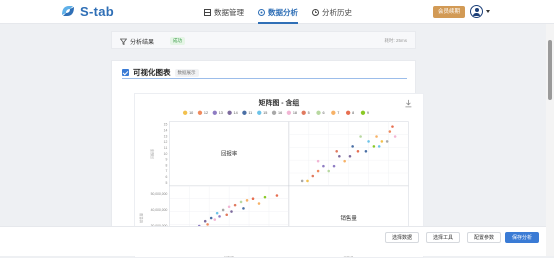 The width and height of the screenshot is (554, 258). I want to click on y-tick-label: 12, so click(166, 142).